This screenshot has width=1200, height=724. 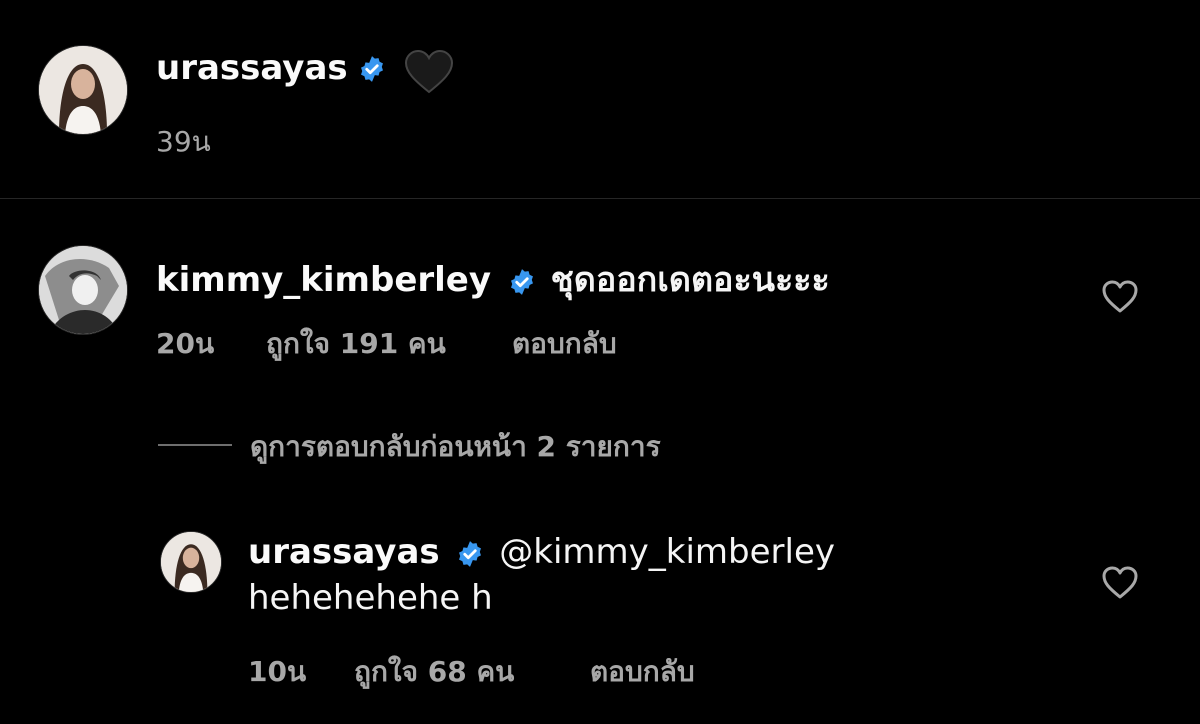 What do you see at coordinates (642, 672) in the screenshot?
I see `reply-reply-button: ตอบกลับ` at bounding box center [642, 672].